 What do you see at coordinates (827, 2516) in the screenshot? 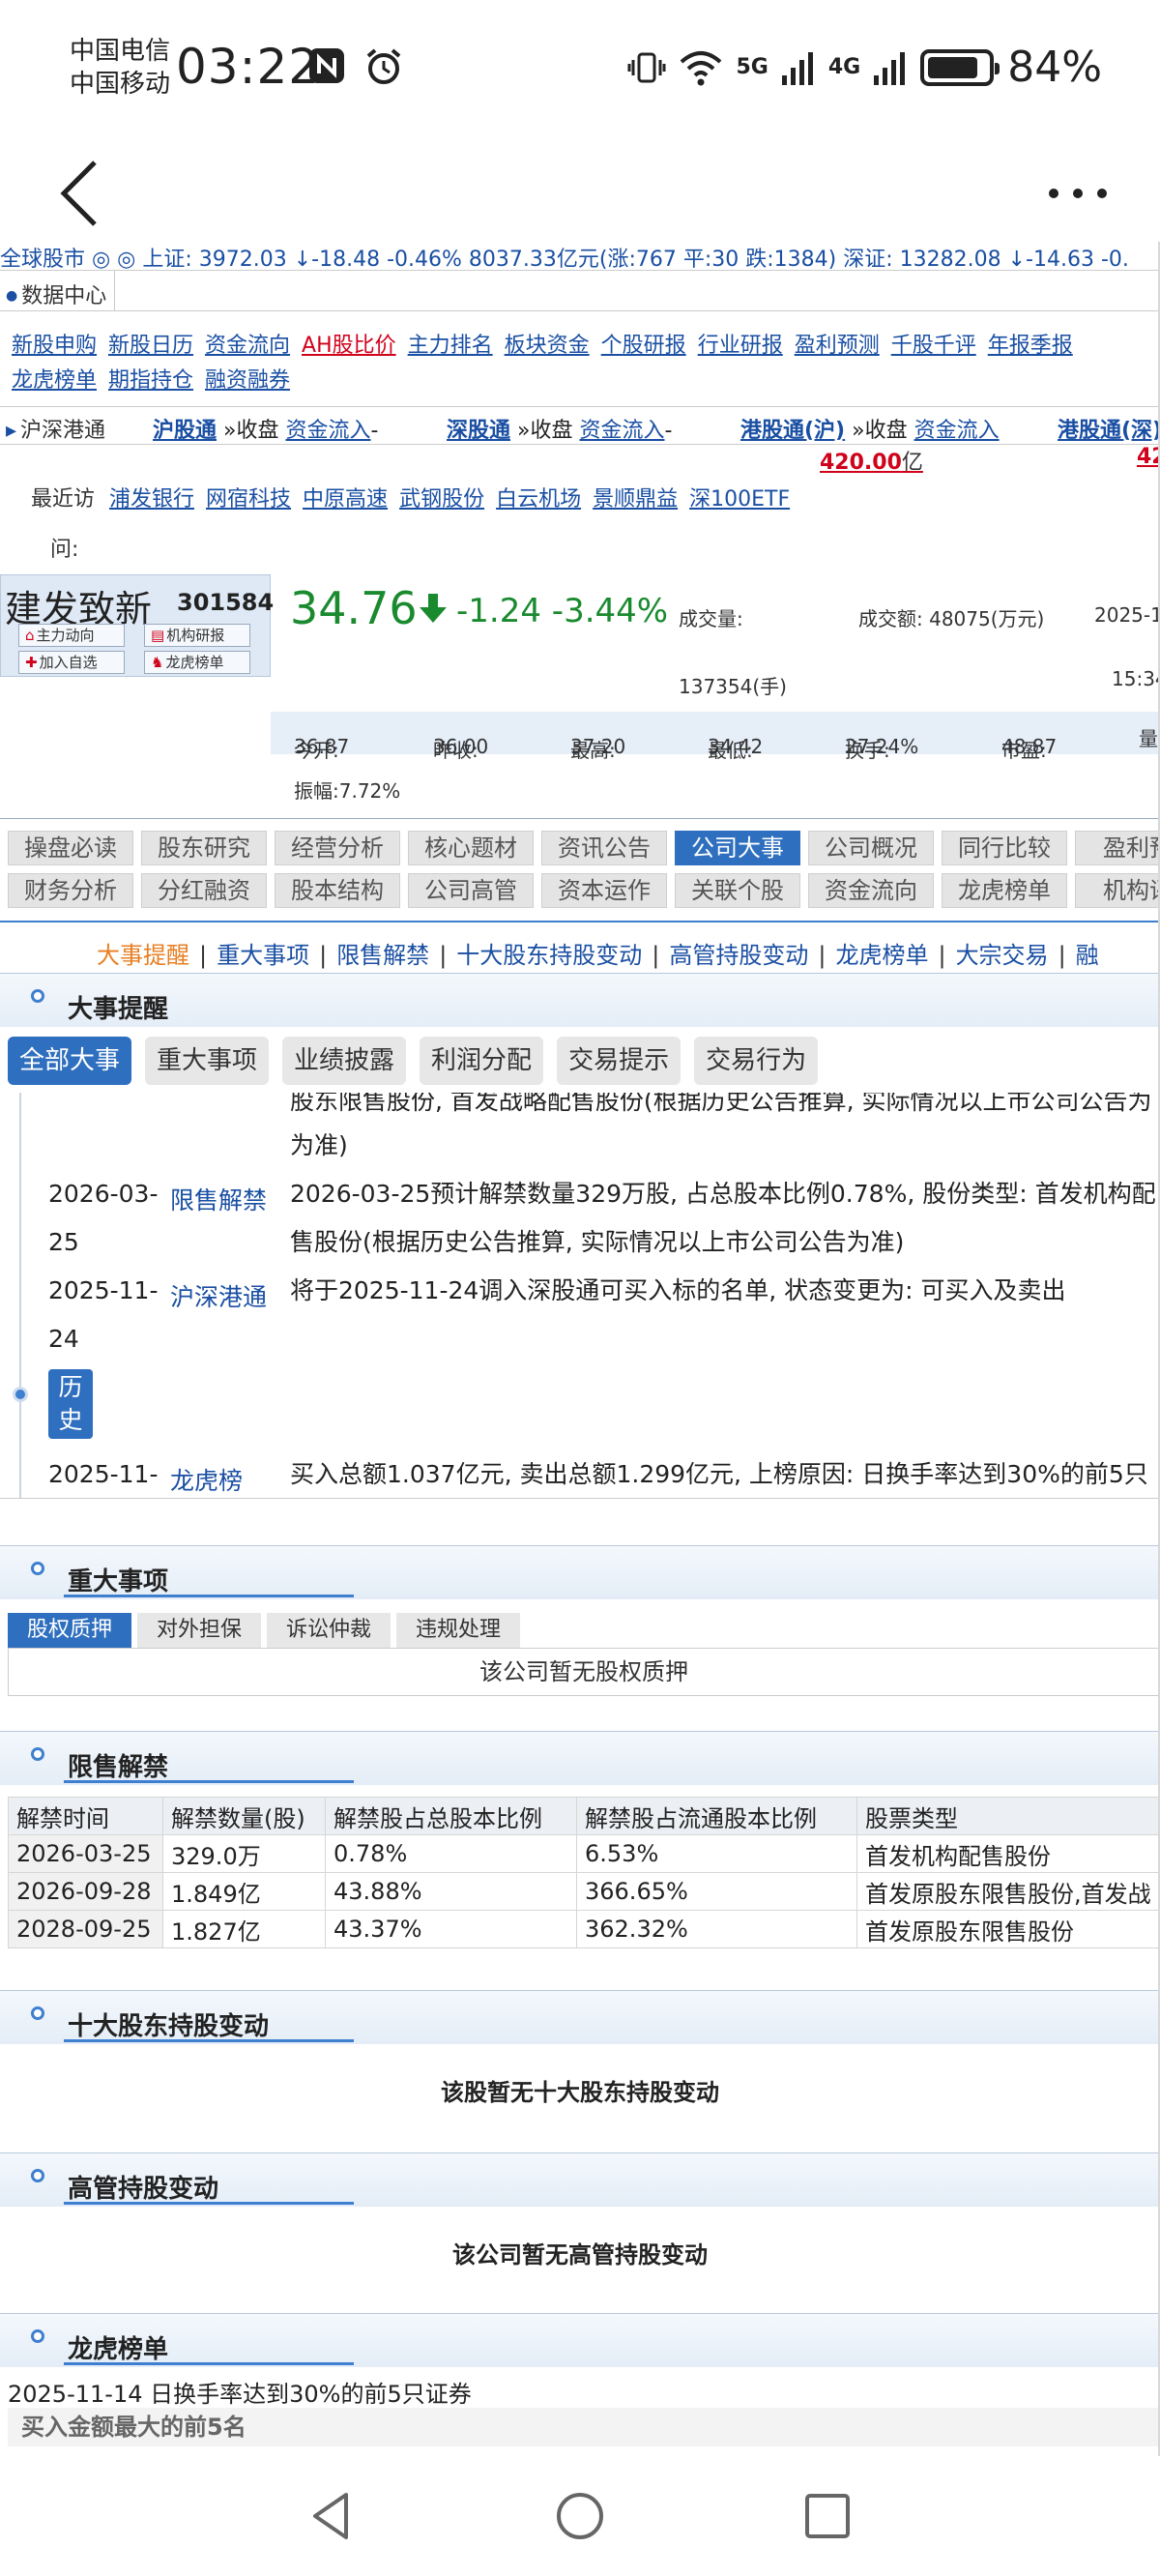
I see `nav-recents-icon` at bounding box center [827, 2516].